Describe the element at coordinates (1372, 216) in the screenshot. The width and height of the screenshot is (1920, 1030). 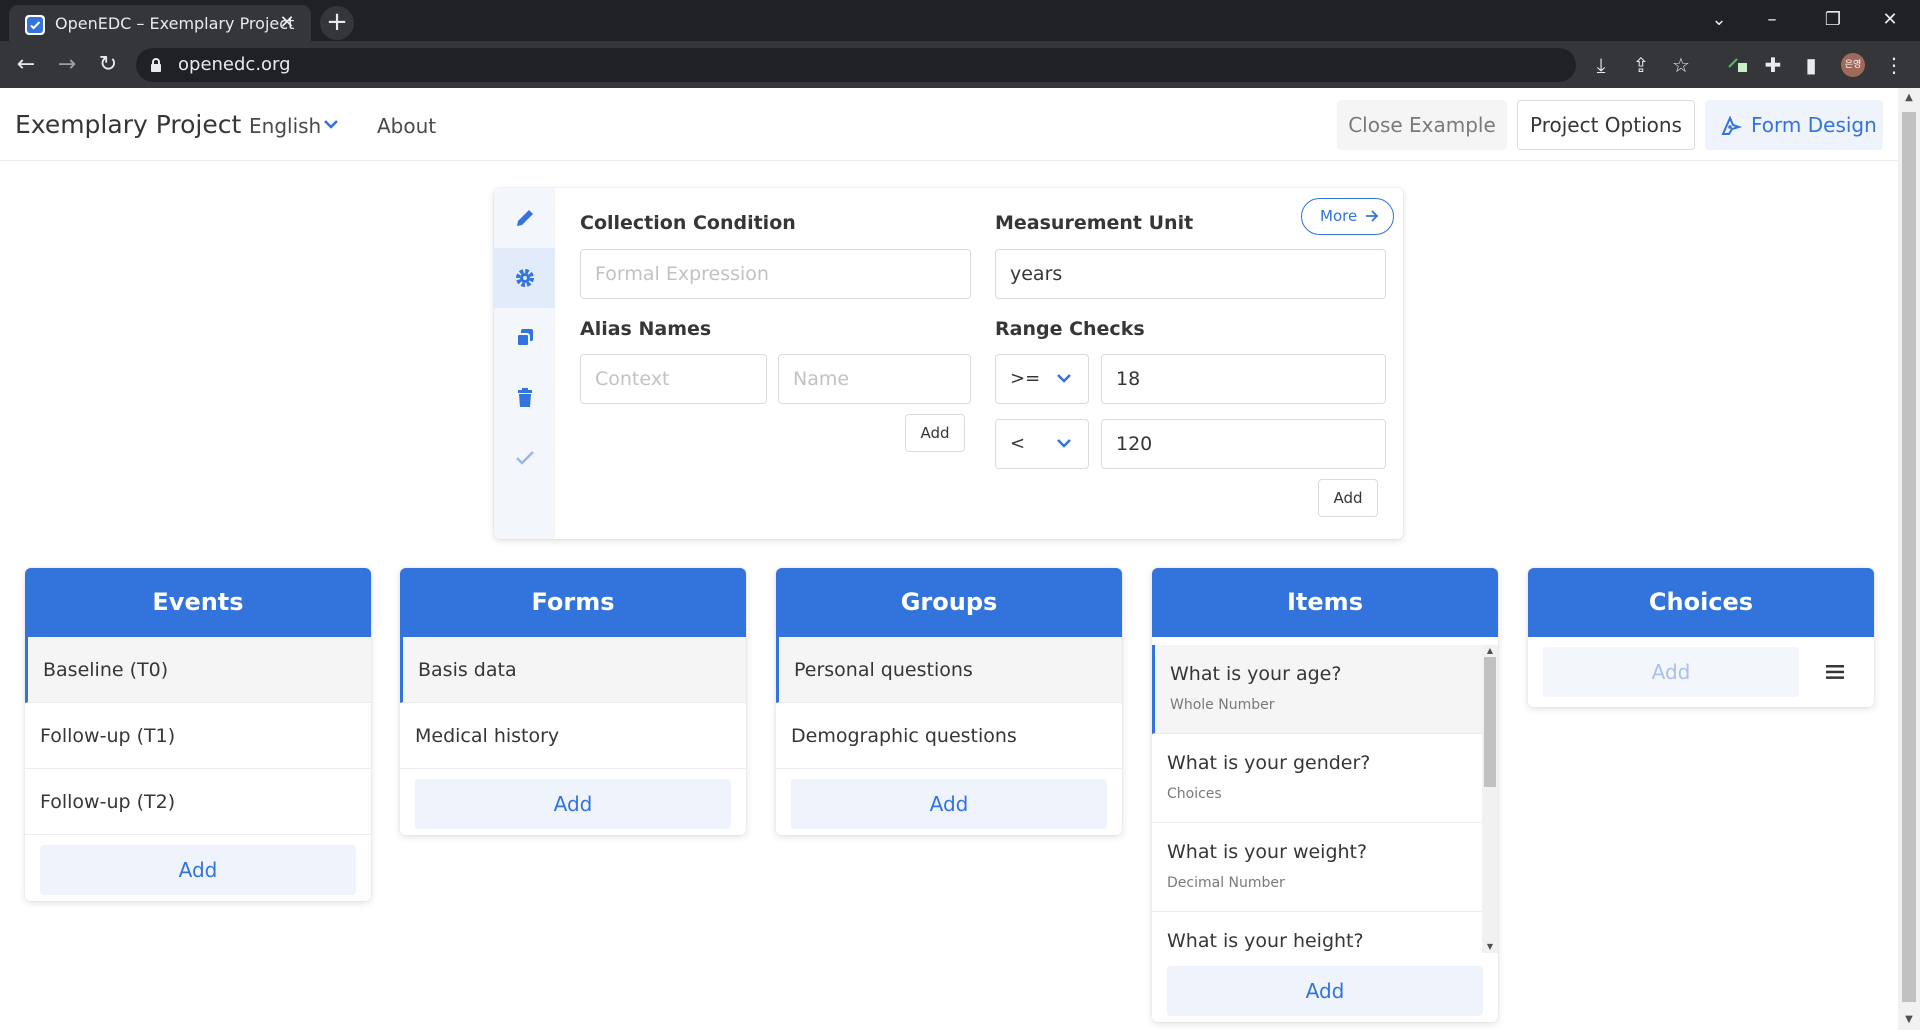
I see `arrow-right-icon` at that location.